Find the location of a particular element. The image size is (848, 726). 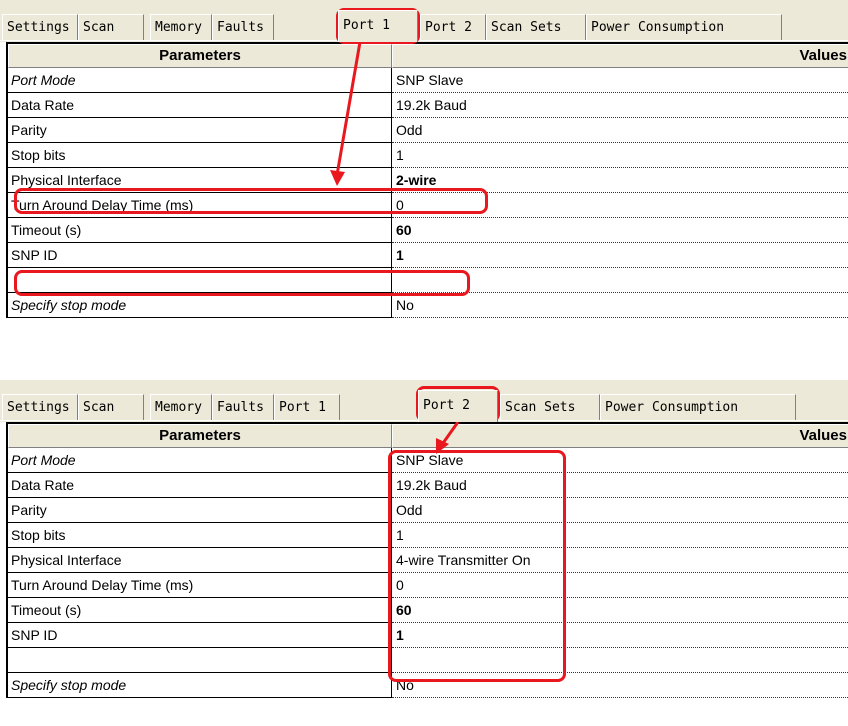

table-row: SNP ID 1 is located at coordinates (428, 255).